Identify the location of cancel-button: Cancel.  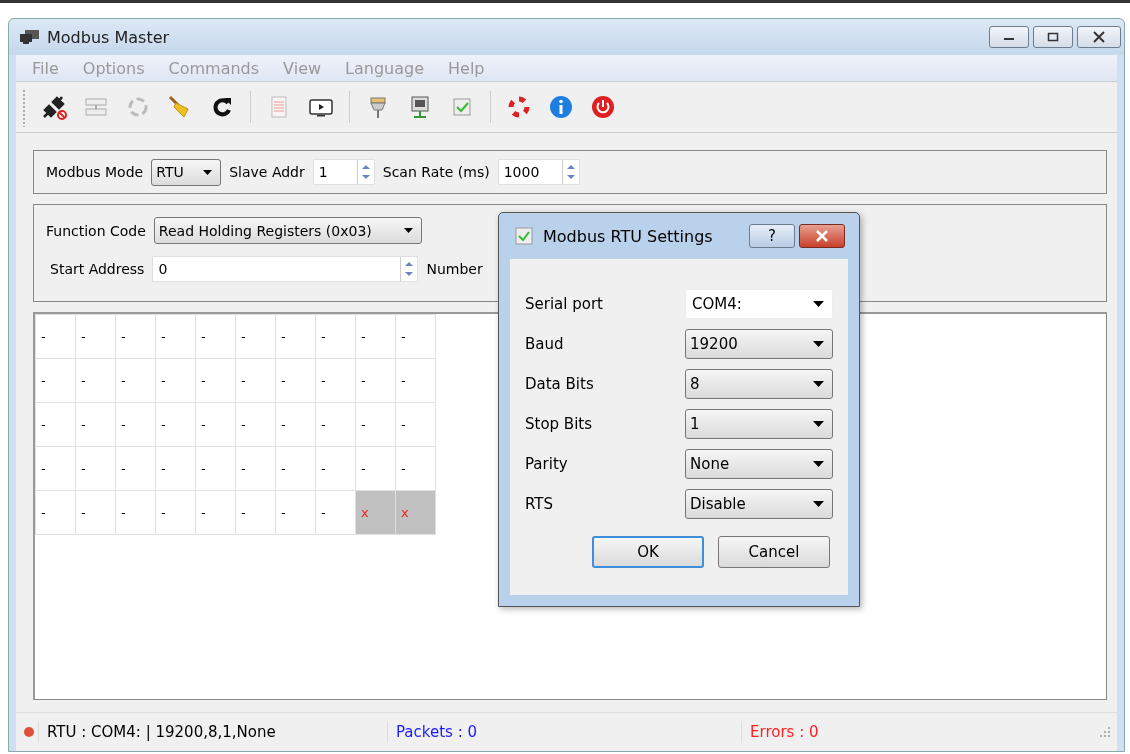
(774, 552).